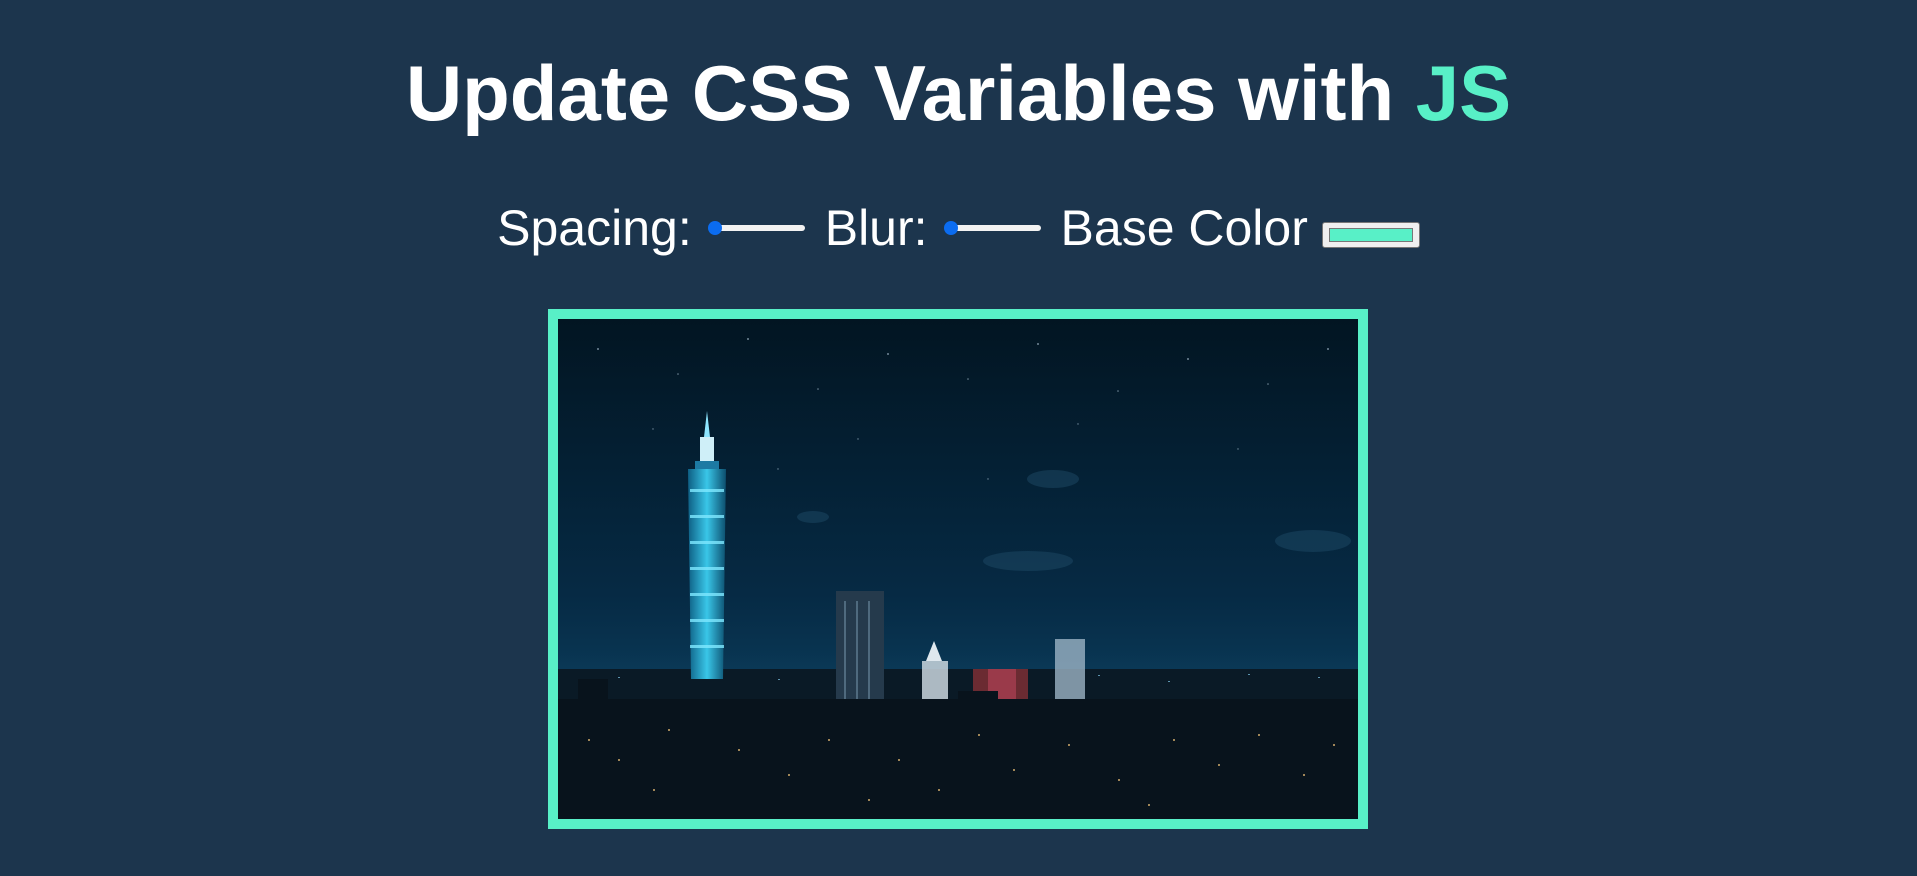 Image resolution: width=1917 pixels, height=876 pixels. What do you see at coordinates (594, 228) in the screenshot?
I see `spacing-label: Spacing:` at bounding box center [594, 228].